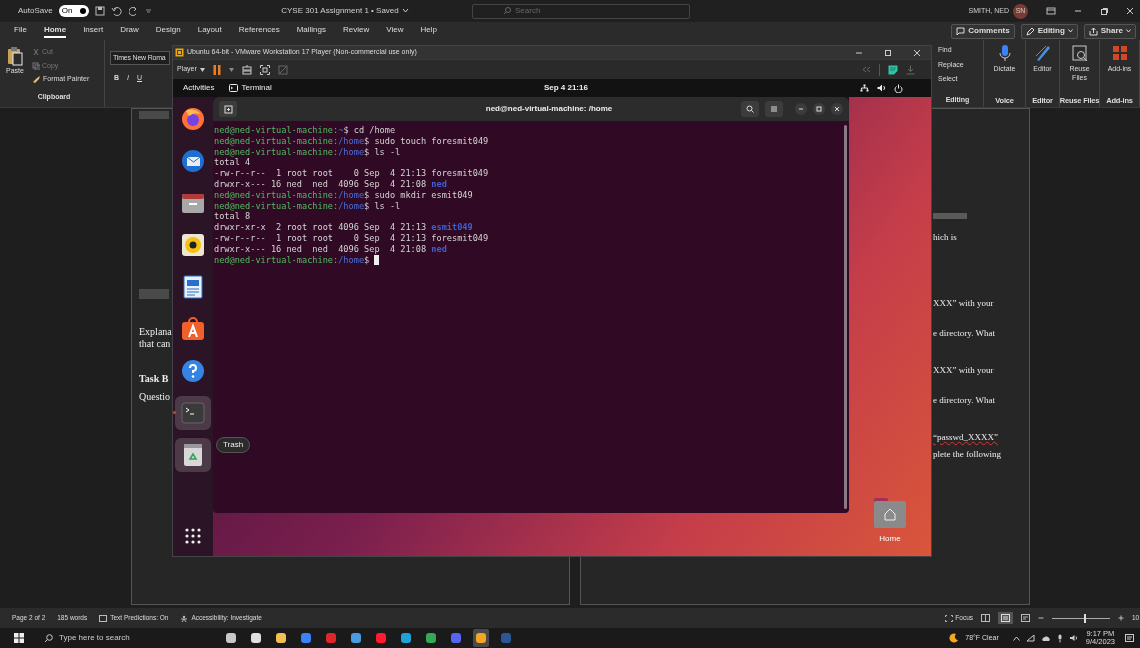  I want to click on menu-icon, so click(774, 109).